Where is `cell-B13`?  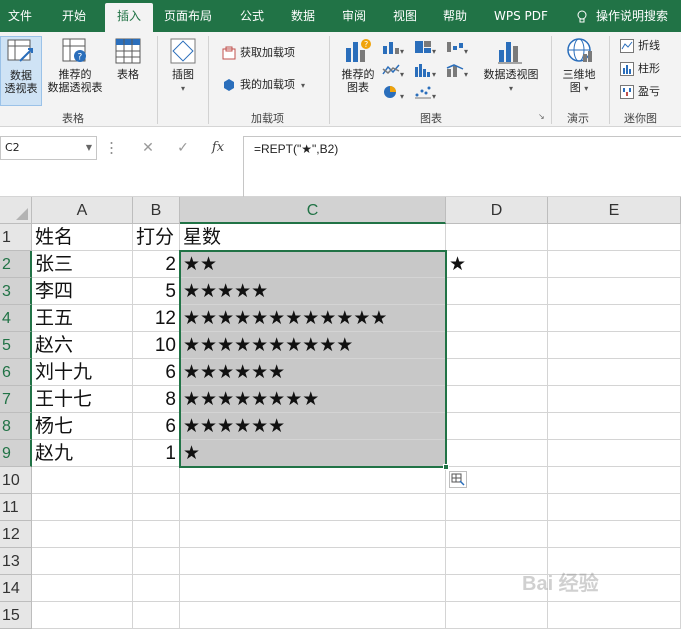
cell-B13 is located at coordinates (156, 561).